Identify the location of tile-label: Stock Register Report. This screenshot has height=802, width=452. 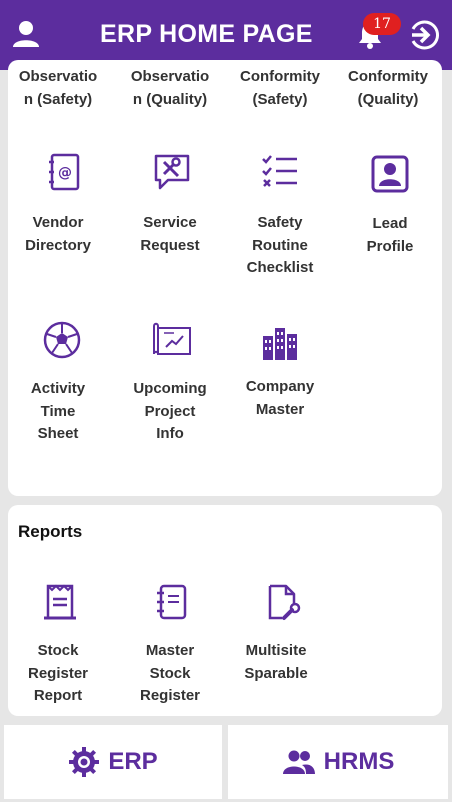
(58, 673).